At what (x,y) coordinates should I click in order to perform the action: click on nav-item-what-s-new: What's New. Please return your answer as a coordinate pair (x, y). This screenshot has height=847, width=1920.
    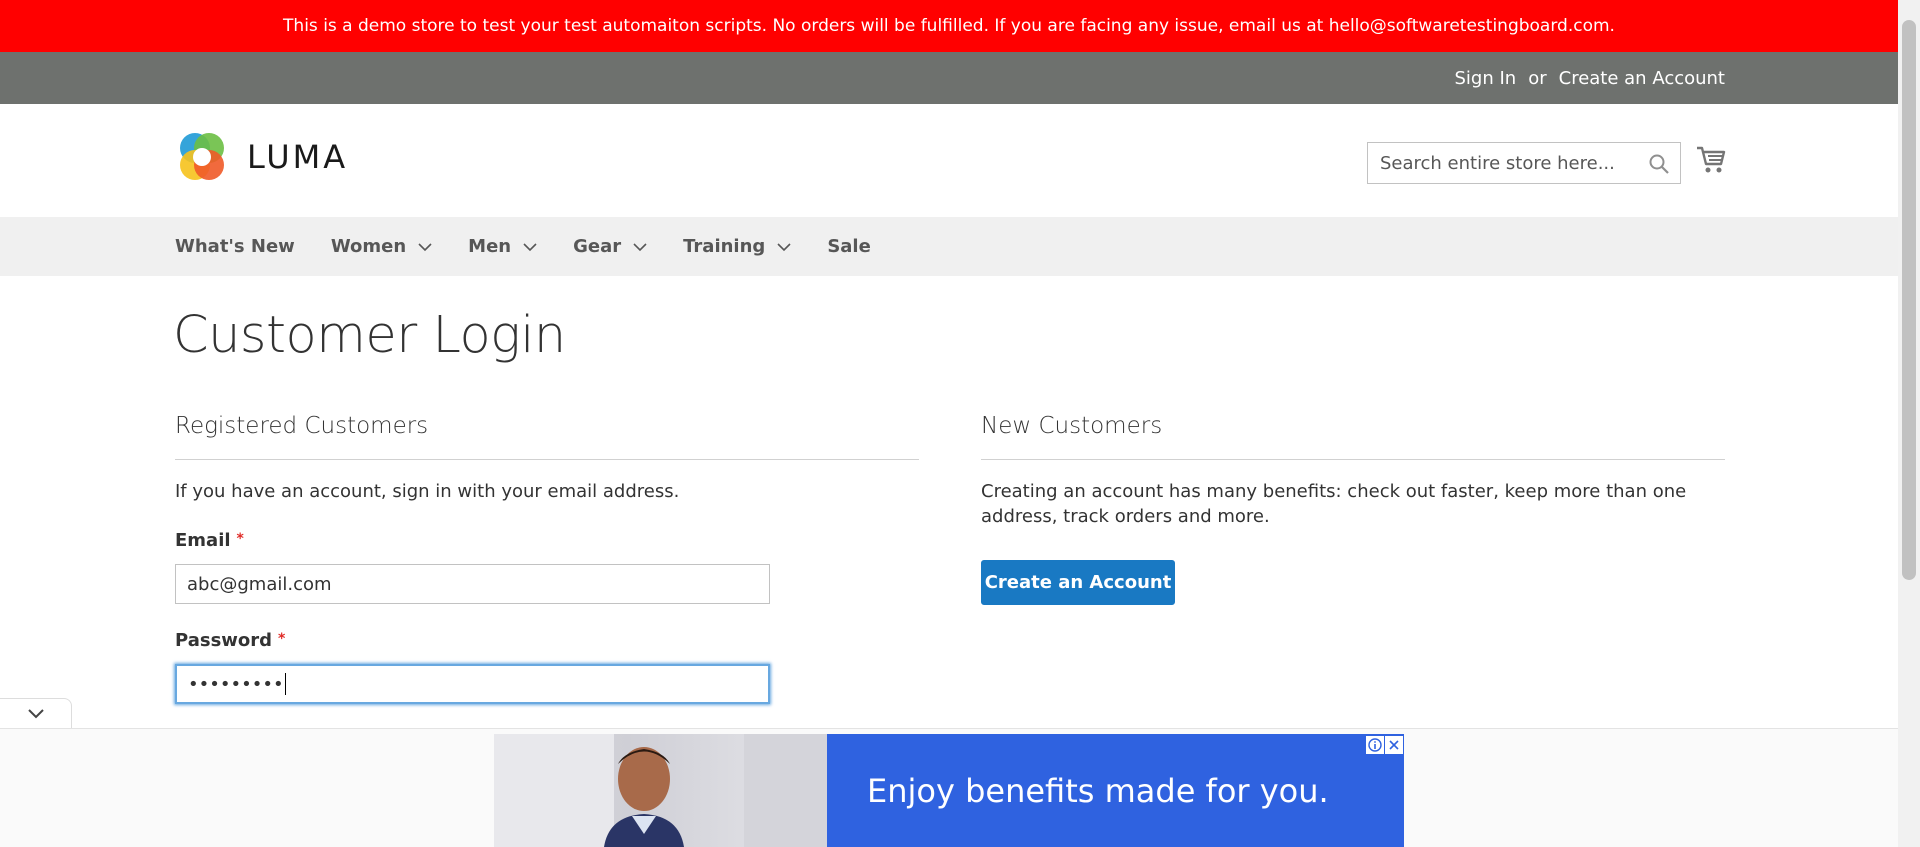
    Looking at the image, I should click on (235, 246).